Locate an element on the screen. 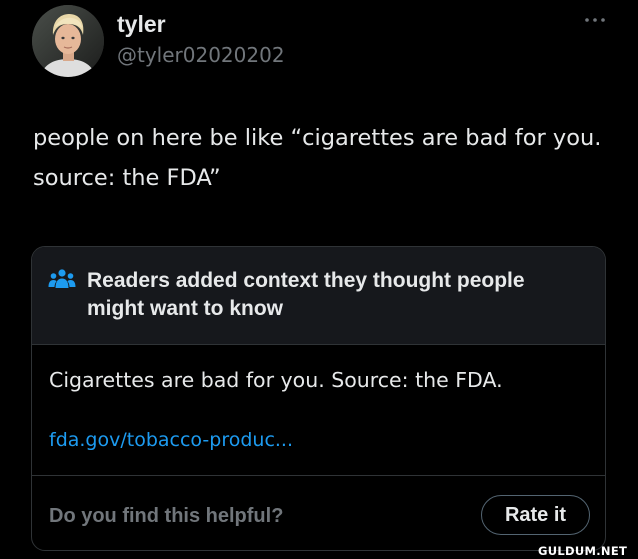 This screenshot has width=638, height=559. more-options-icon is located at coordinates (595, 20).